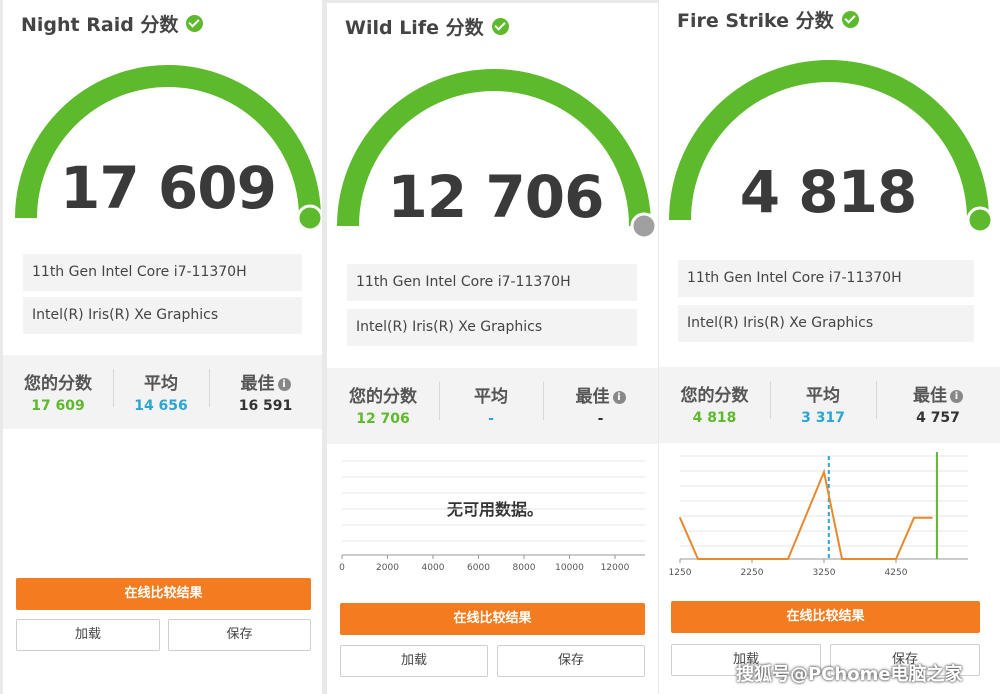 This screenshot has width=1000, height=694. What do you see at coordinates (427, 26) in the screenshot?
I see `panel-title: Wild Life 分数` at bounding box center [427, 26].